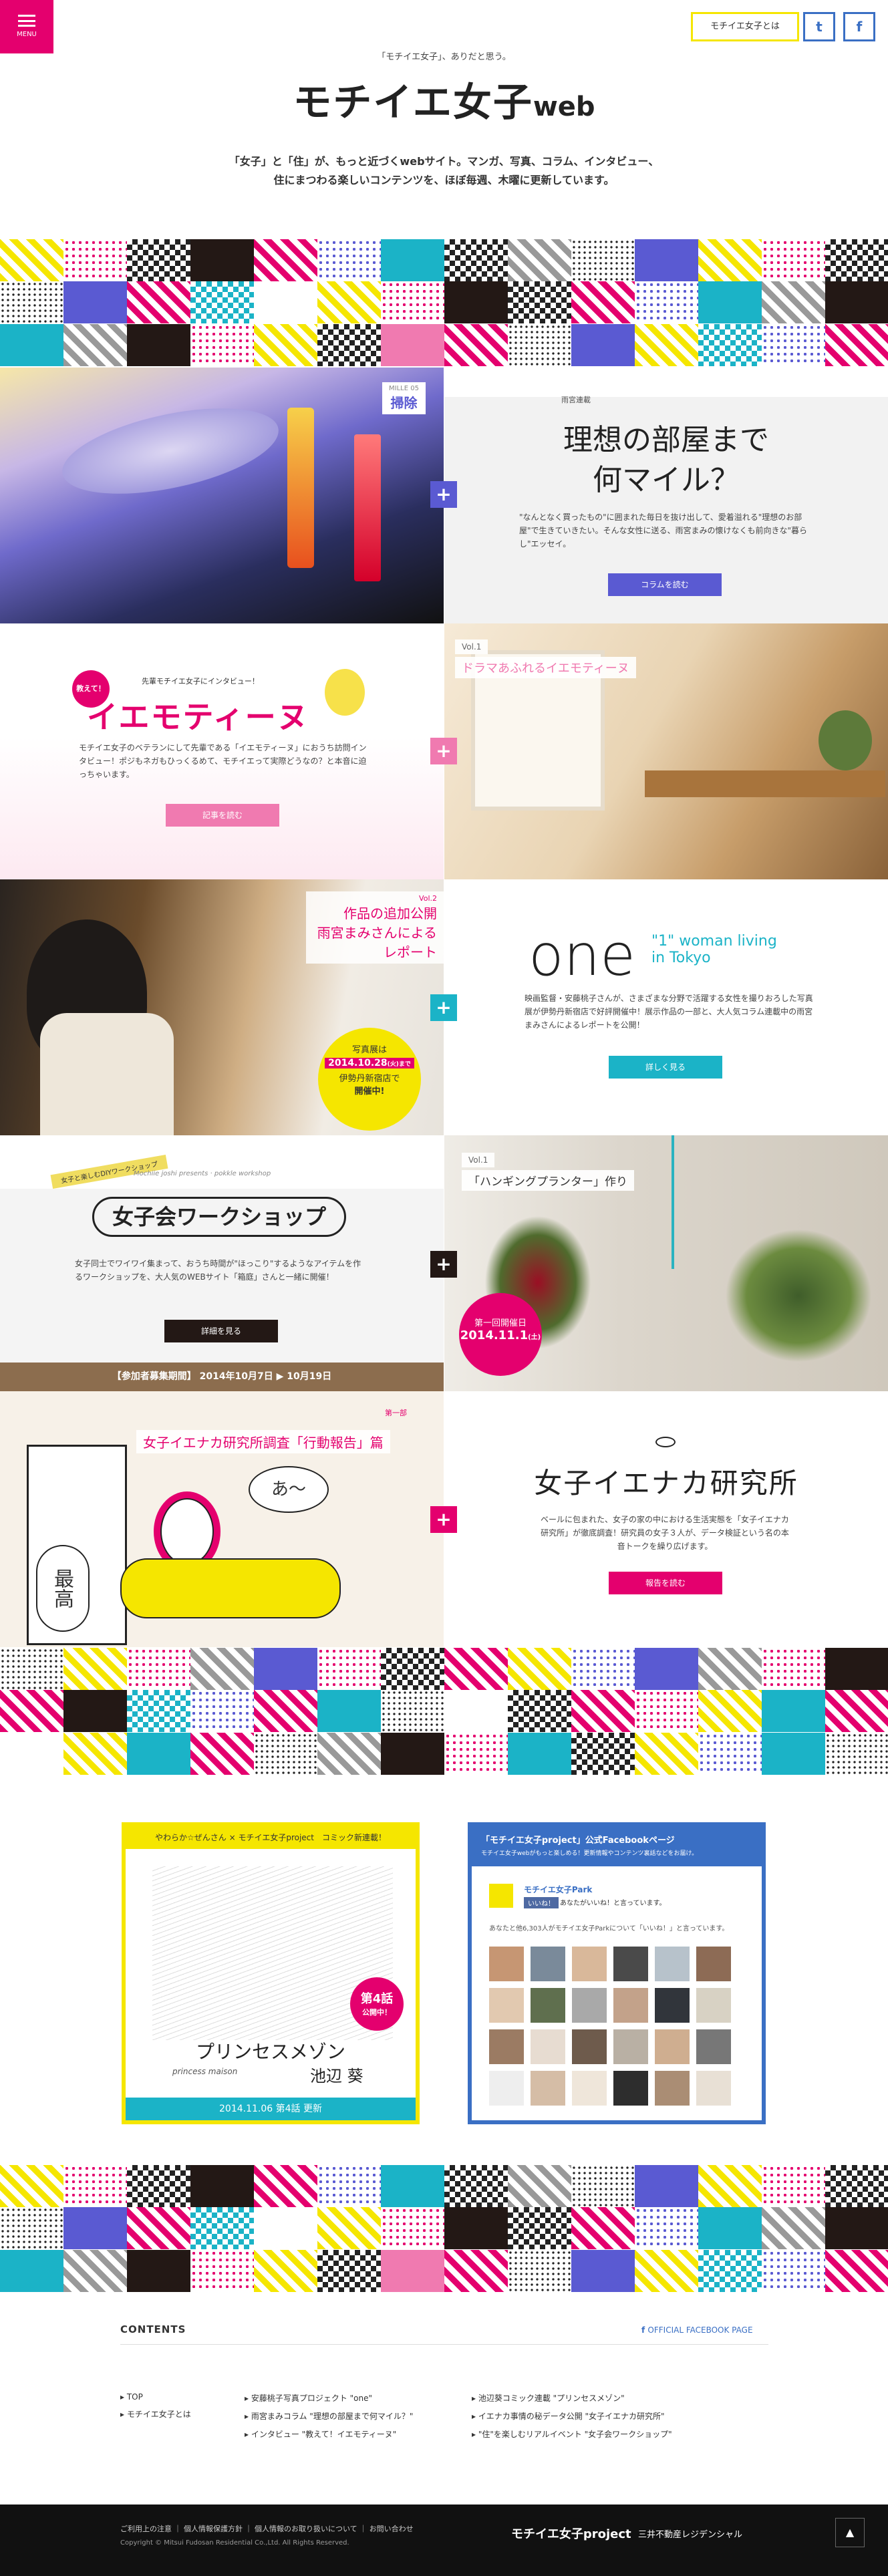 This screenshot has width=888, height=2576. What do you see at coordinates (572, 2434) in the screenshot?
I see `nav-link-workshop: ▸ "住"を楽しむリアルイベント "女子会ワークショップ"` at bounding box center [572, 2434].